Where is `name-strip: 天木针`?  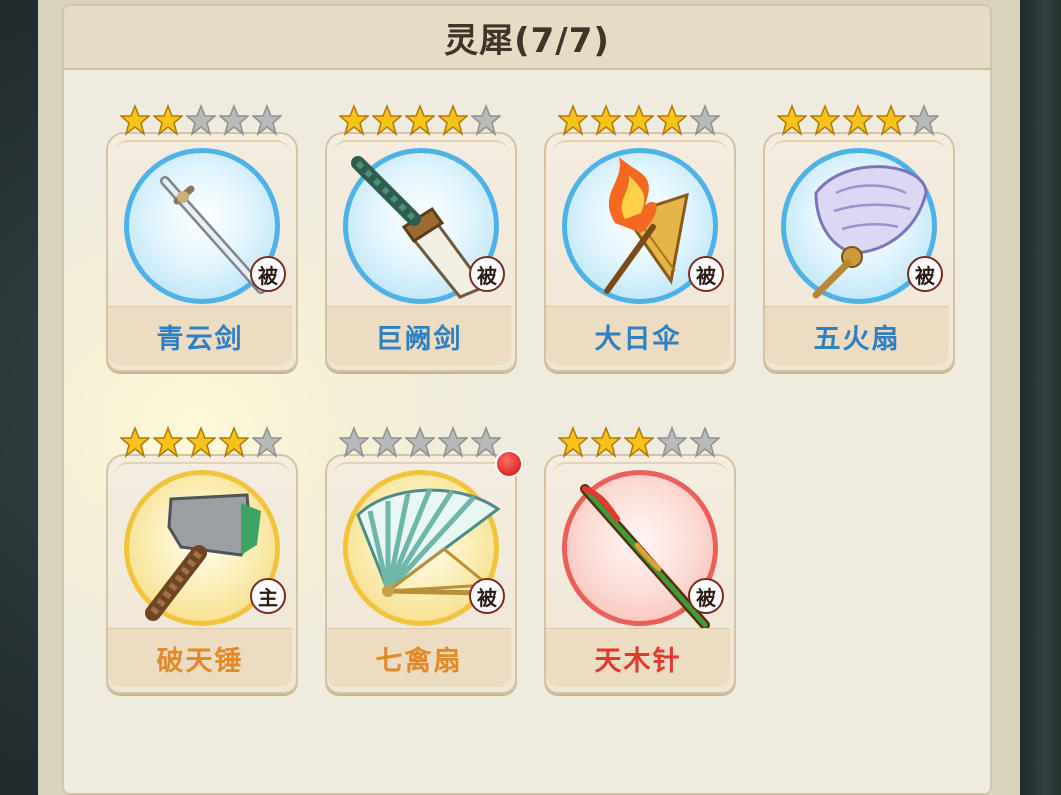
name-strip: 天木针 is located at coordinates (638, 657).